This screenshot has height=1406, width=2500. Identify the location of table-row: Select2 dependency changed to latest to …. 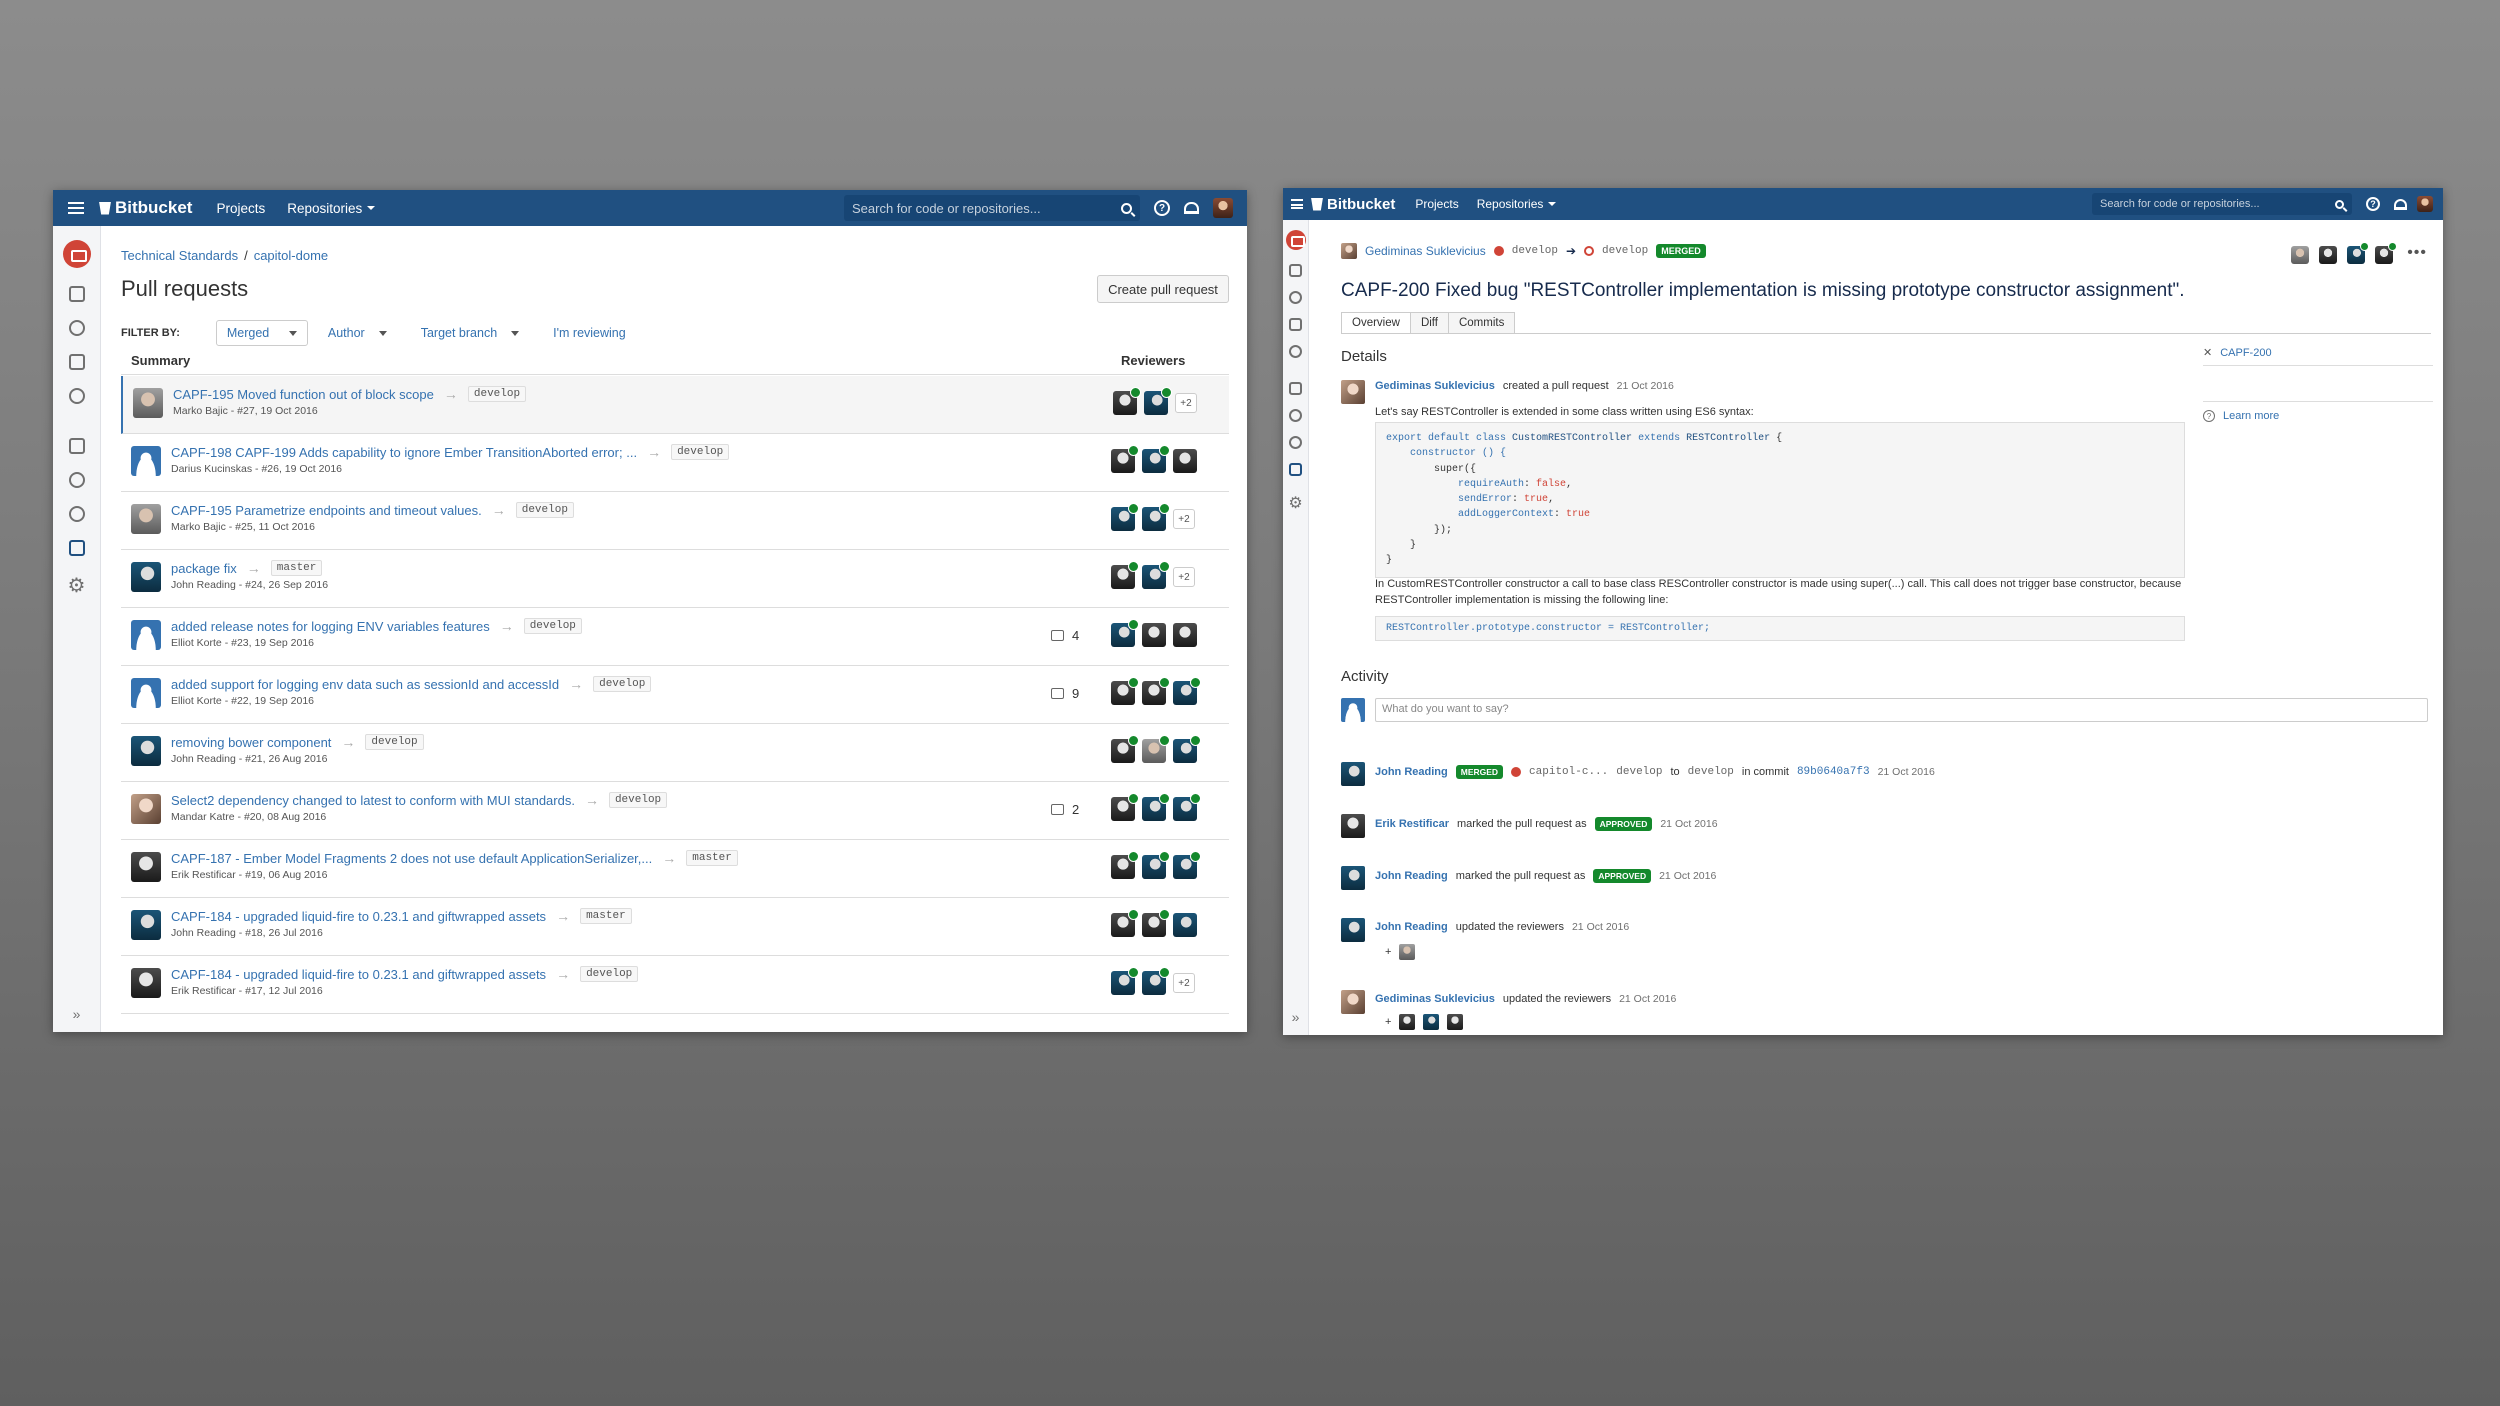
(675, 811).